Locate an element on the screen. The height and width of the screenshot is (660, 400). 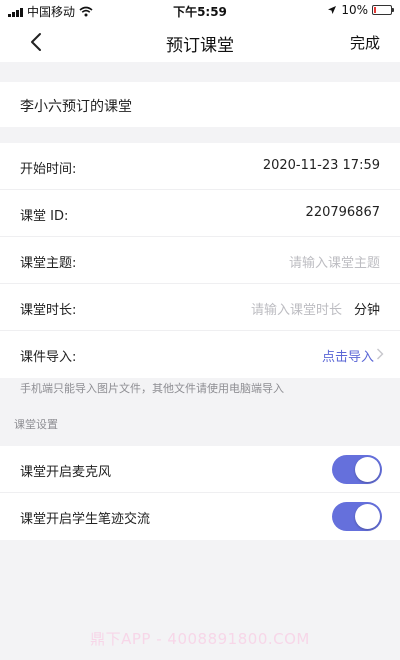
duration-unit: 分钟 is located at coordinates (366, 310).